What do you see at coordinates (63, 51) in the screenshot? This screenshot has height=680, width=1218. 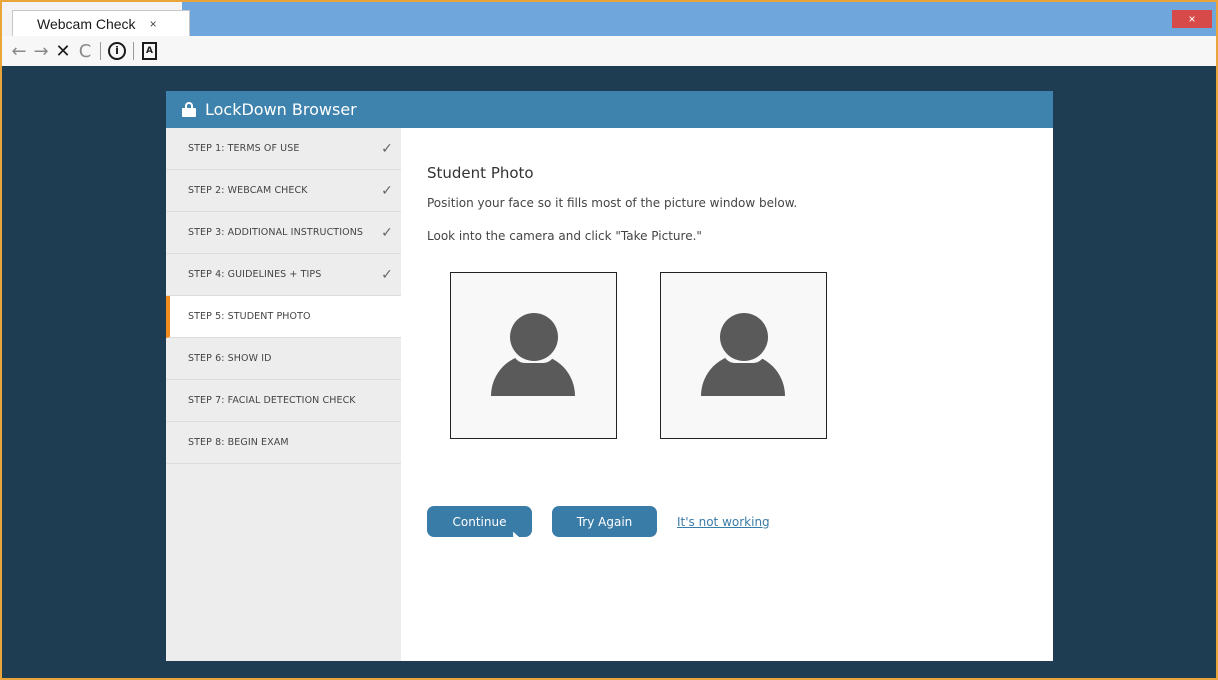 I see `stop-icon: ✕` at bounding box center [63, 51].